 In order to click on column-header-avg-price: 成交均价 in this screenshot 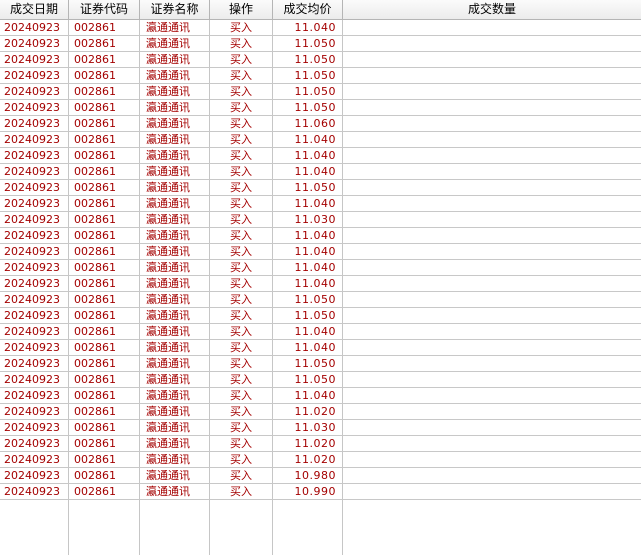, I will do `click(308, 9)`.